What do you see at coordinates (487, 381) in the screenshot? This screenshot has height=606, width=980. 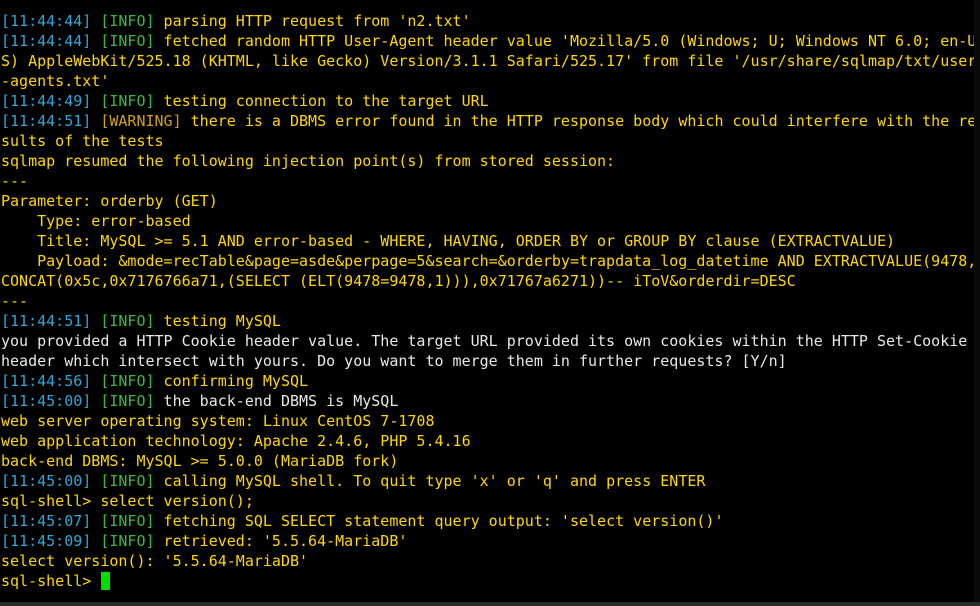 I see `terminal-line: [11:44:56] [INFO] confirming MySQL` at bounding box center [487, 381].